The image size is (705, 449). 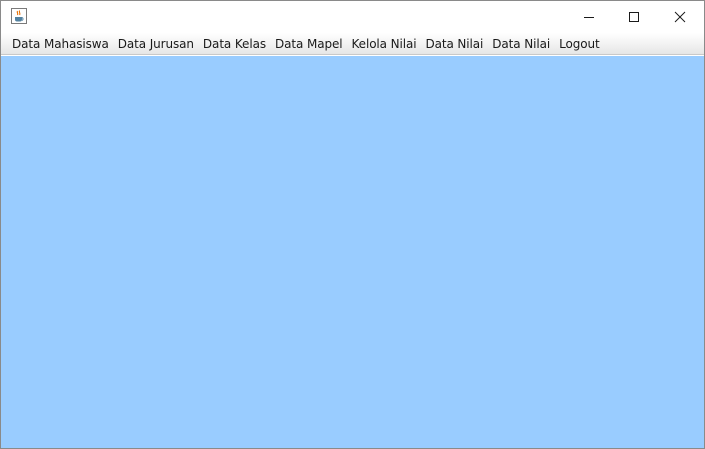 I want to click on maximize-icon, so click(x=634, y=17).